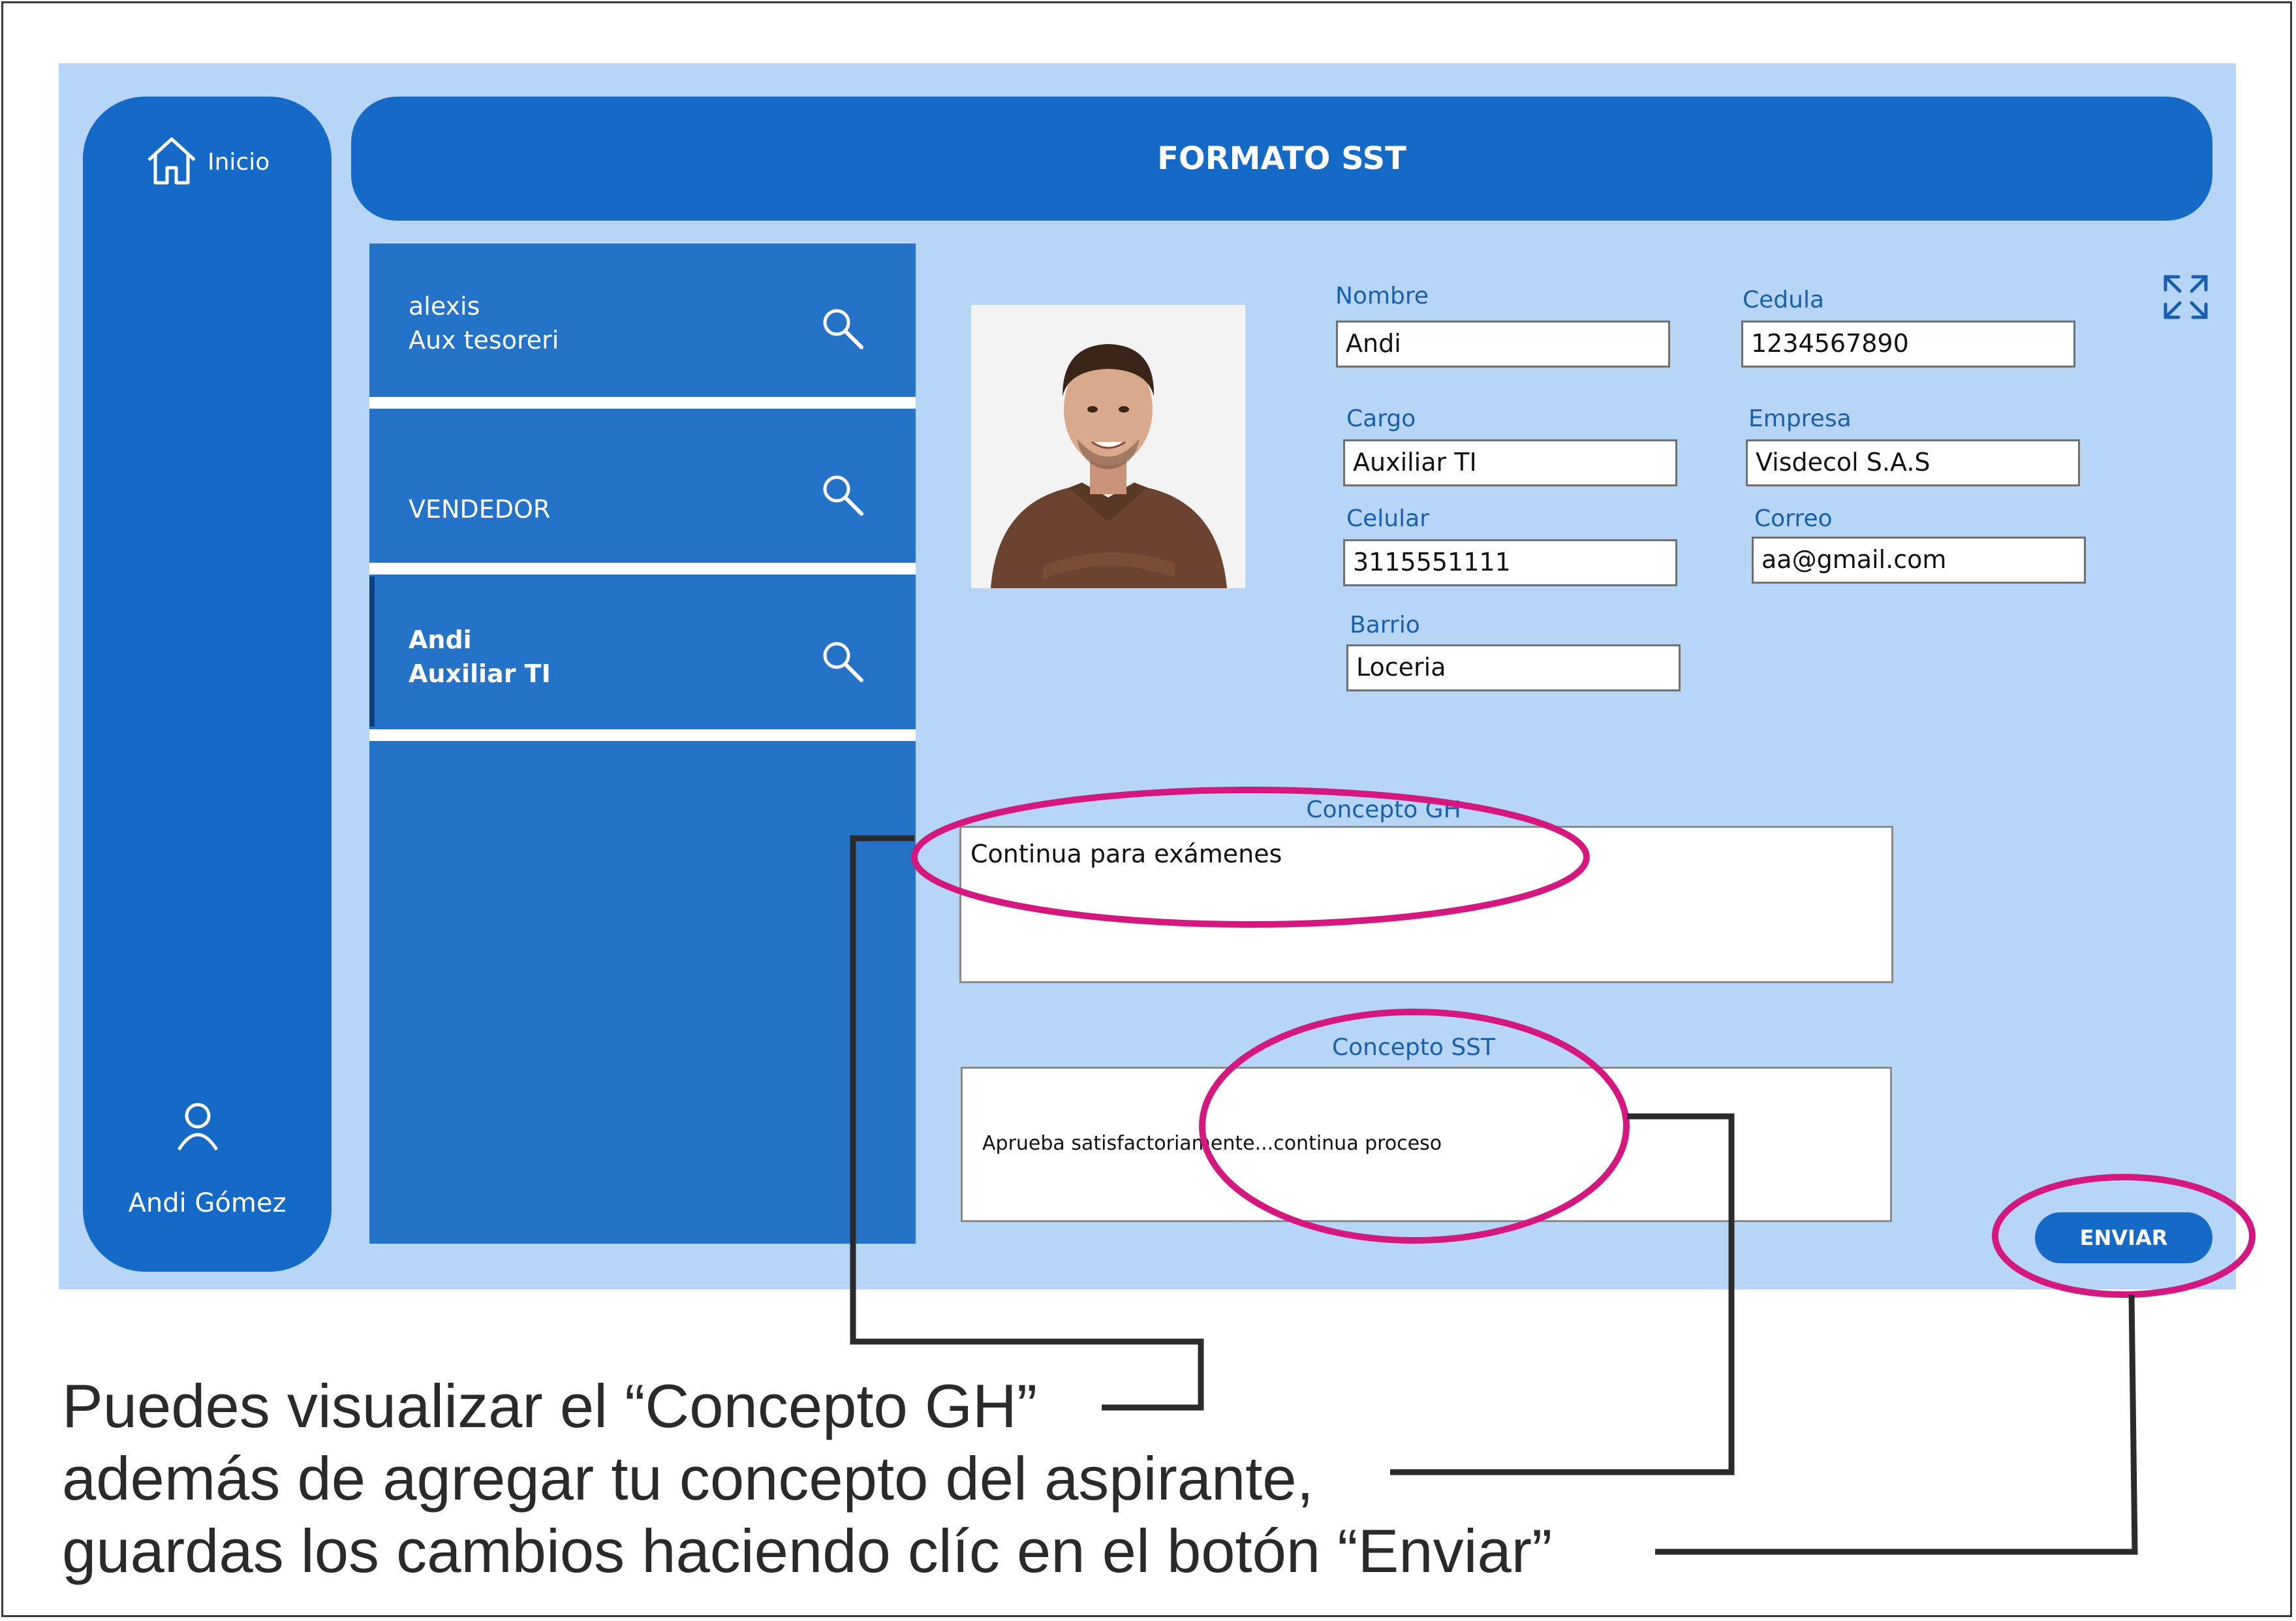 This screenshot has height=1621, width=2296. Describe the element at coordinates (1513, 667) in the screenshot. I see `barrio-field: Loceria` at that location.